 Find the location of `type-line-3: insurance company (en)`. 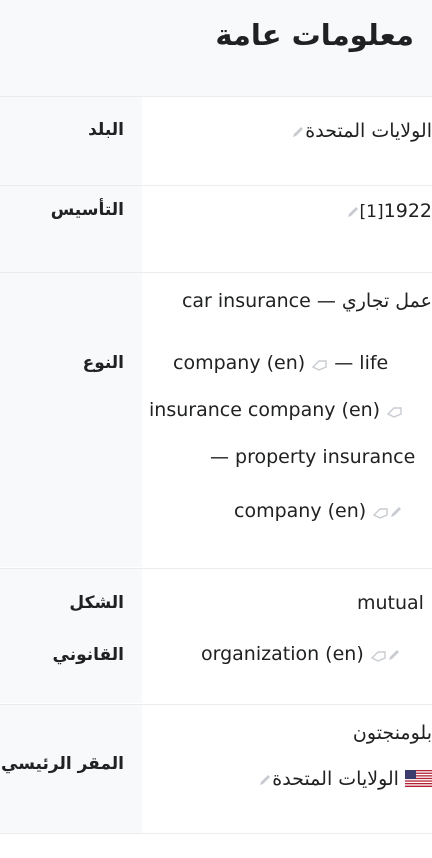

type-line-3: insurance company (en) is located at coordinates (276, 410).